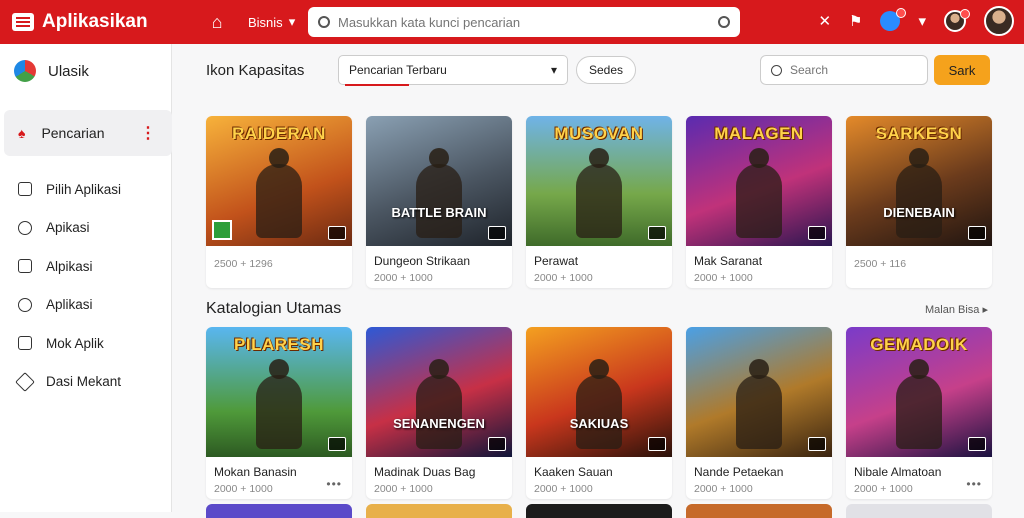 The height and width of the screenshot is (518, 1024). What do you see at coordinates (759, 181) in the screenshot?
I see `game-thumbnail: MALAGEN` at bounding box center [759, 181].